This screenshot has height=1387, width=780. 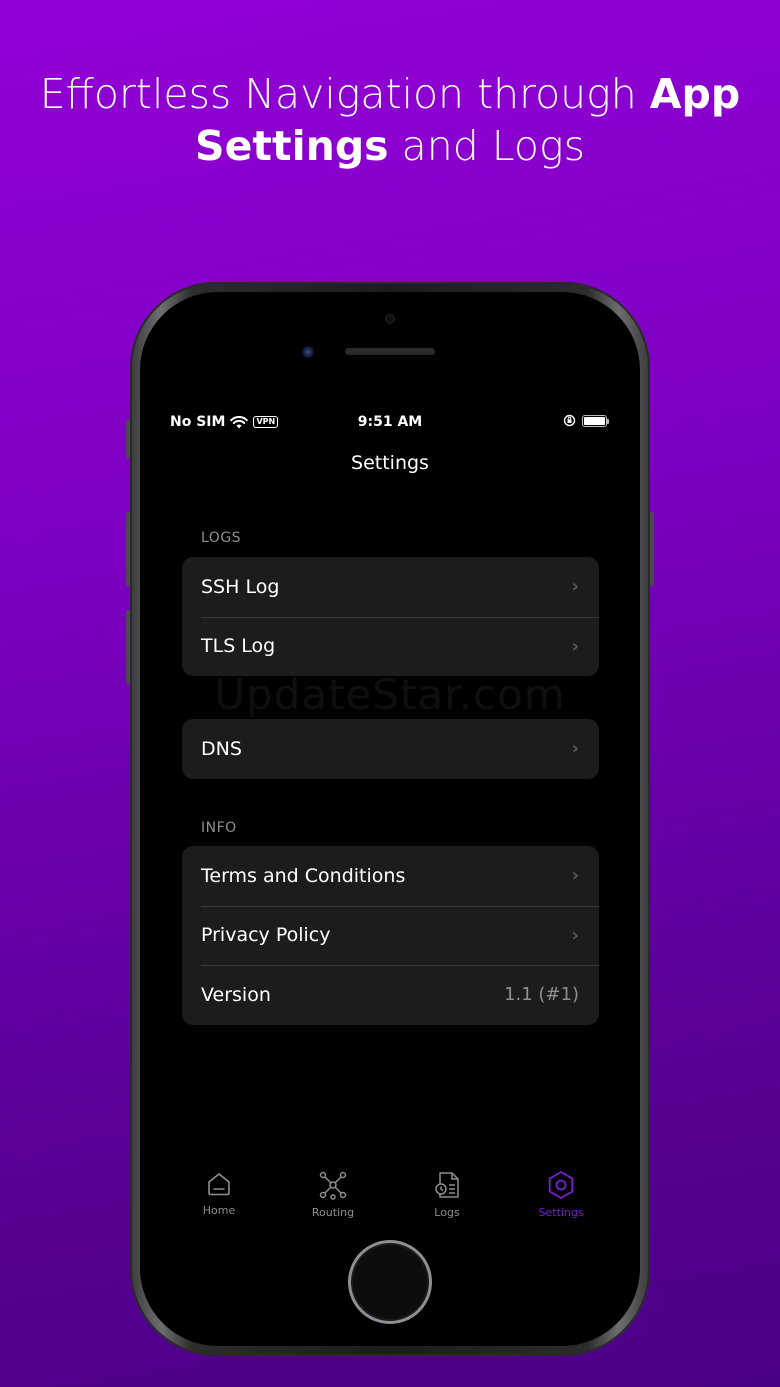 I want to click on earpiece, so click(x=390, y=351).